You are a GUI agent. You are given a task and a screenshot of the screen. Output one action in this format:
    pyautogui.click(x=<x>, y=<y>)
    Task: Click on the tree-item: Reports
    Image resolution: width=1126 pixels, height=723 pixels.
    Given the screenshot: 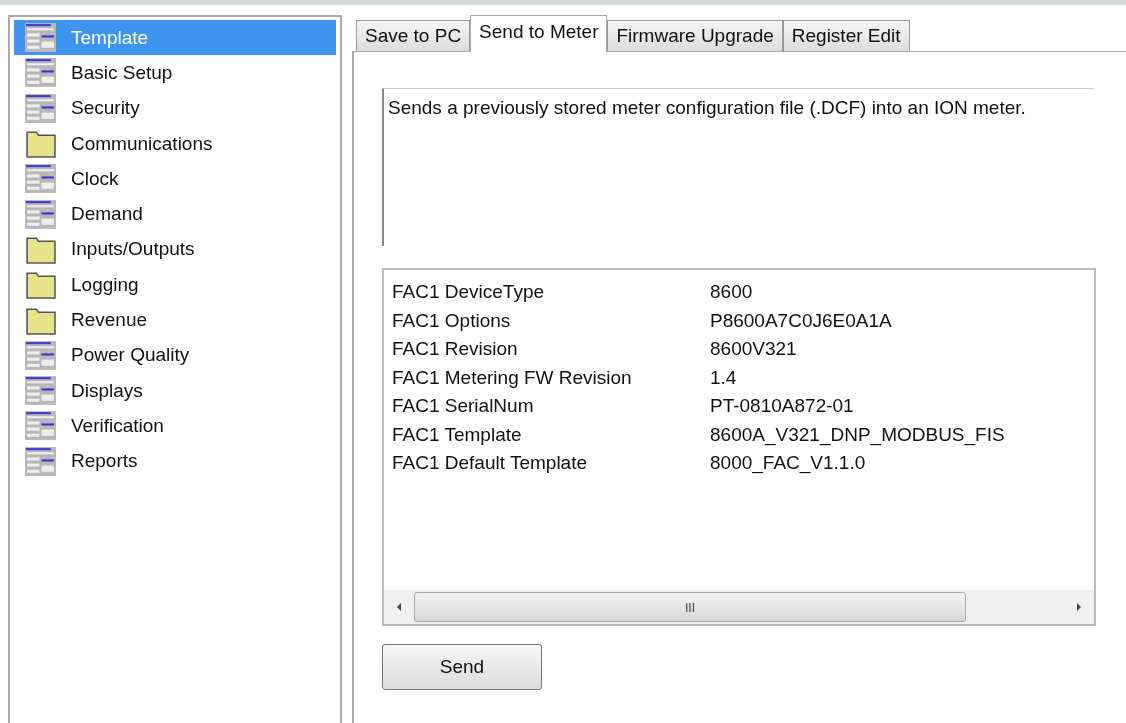 What is the action you would take?
    pyautogui.click(x=175, y=461)
    